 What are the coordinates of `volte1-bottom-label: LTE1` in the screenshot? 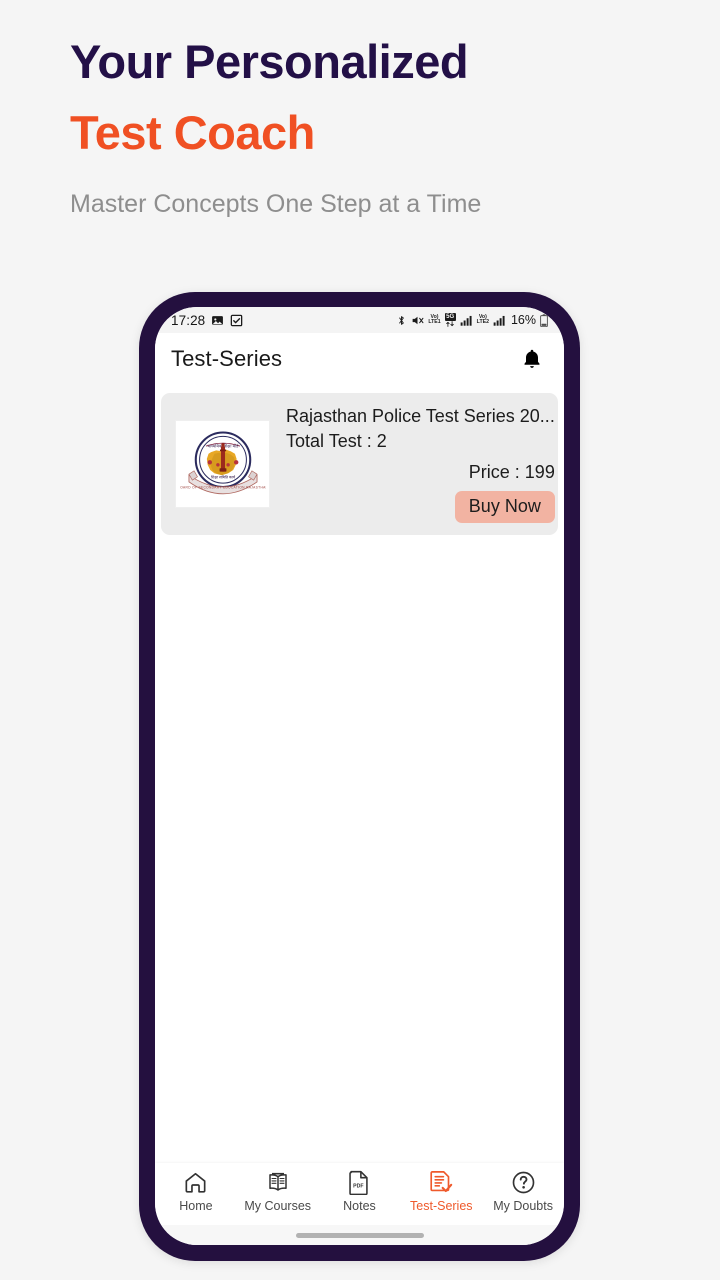 It's located at (434, 322).